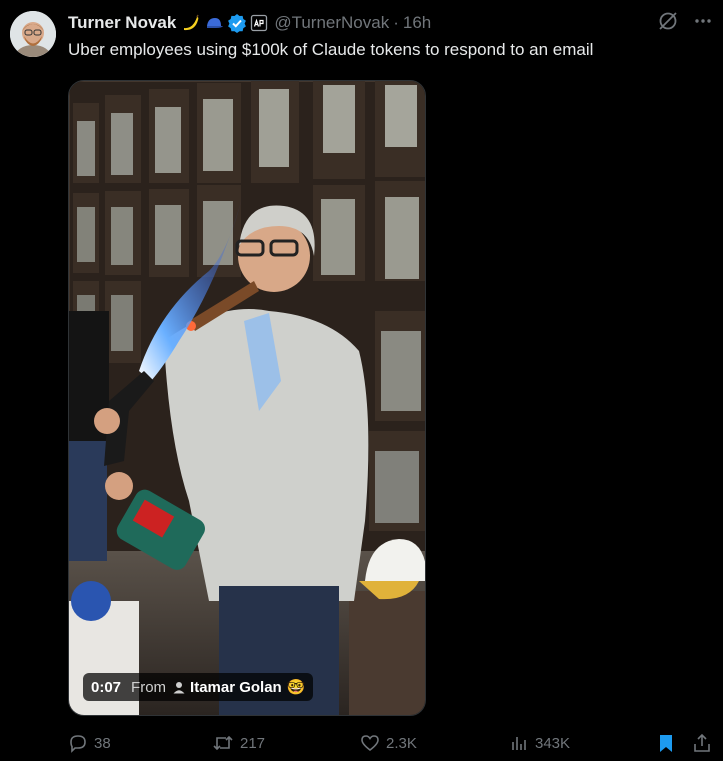 This screenshot has height=761, width=723. Describe the element at coordinates (253, 743) in the screenshot. I see `repost-count: 217` at that location.